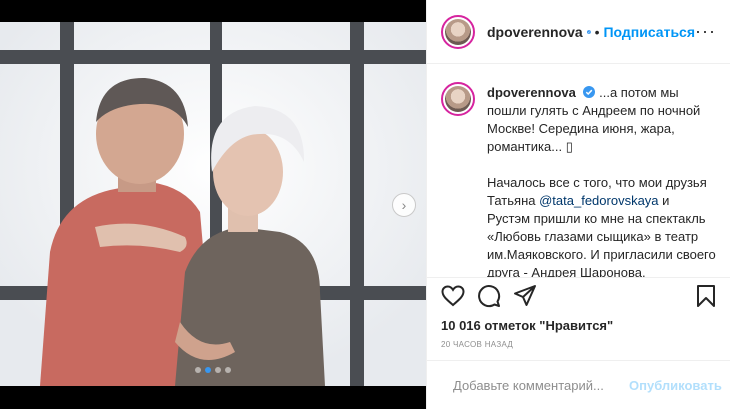 The width and height of the screenshot is (730, 409). Describe the element at coordinates (541, 385) in the screenshot. I see `comment-input` at that location.